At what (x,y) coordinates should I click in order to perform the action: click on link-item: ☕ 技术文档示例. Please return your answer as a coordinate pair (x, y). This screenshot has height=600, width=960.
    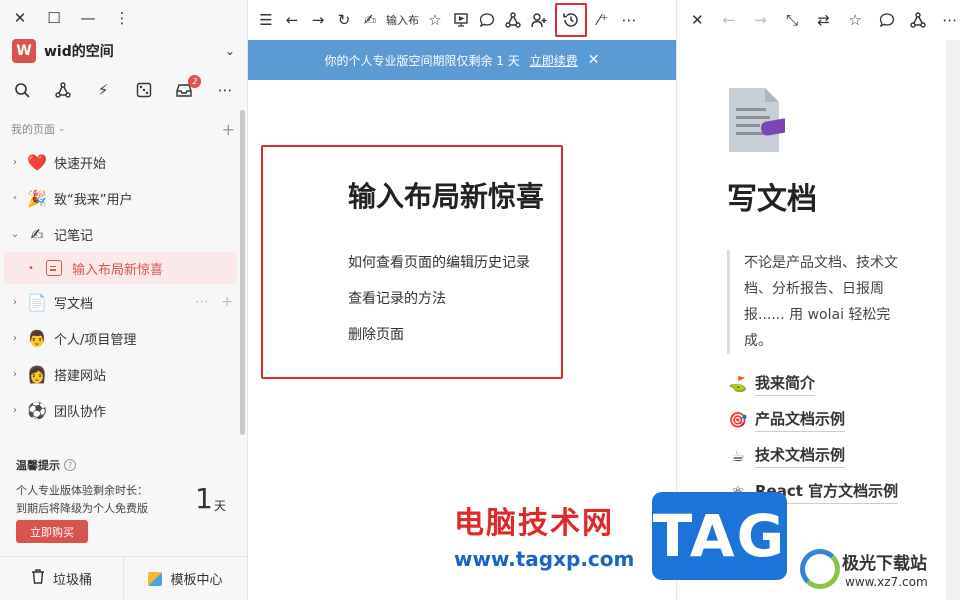
    Looking at the image, I should click on (786, 456).